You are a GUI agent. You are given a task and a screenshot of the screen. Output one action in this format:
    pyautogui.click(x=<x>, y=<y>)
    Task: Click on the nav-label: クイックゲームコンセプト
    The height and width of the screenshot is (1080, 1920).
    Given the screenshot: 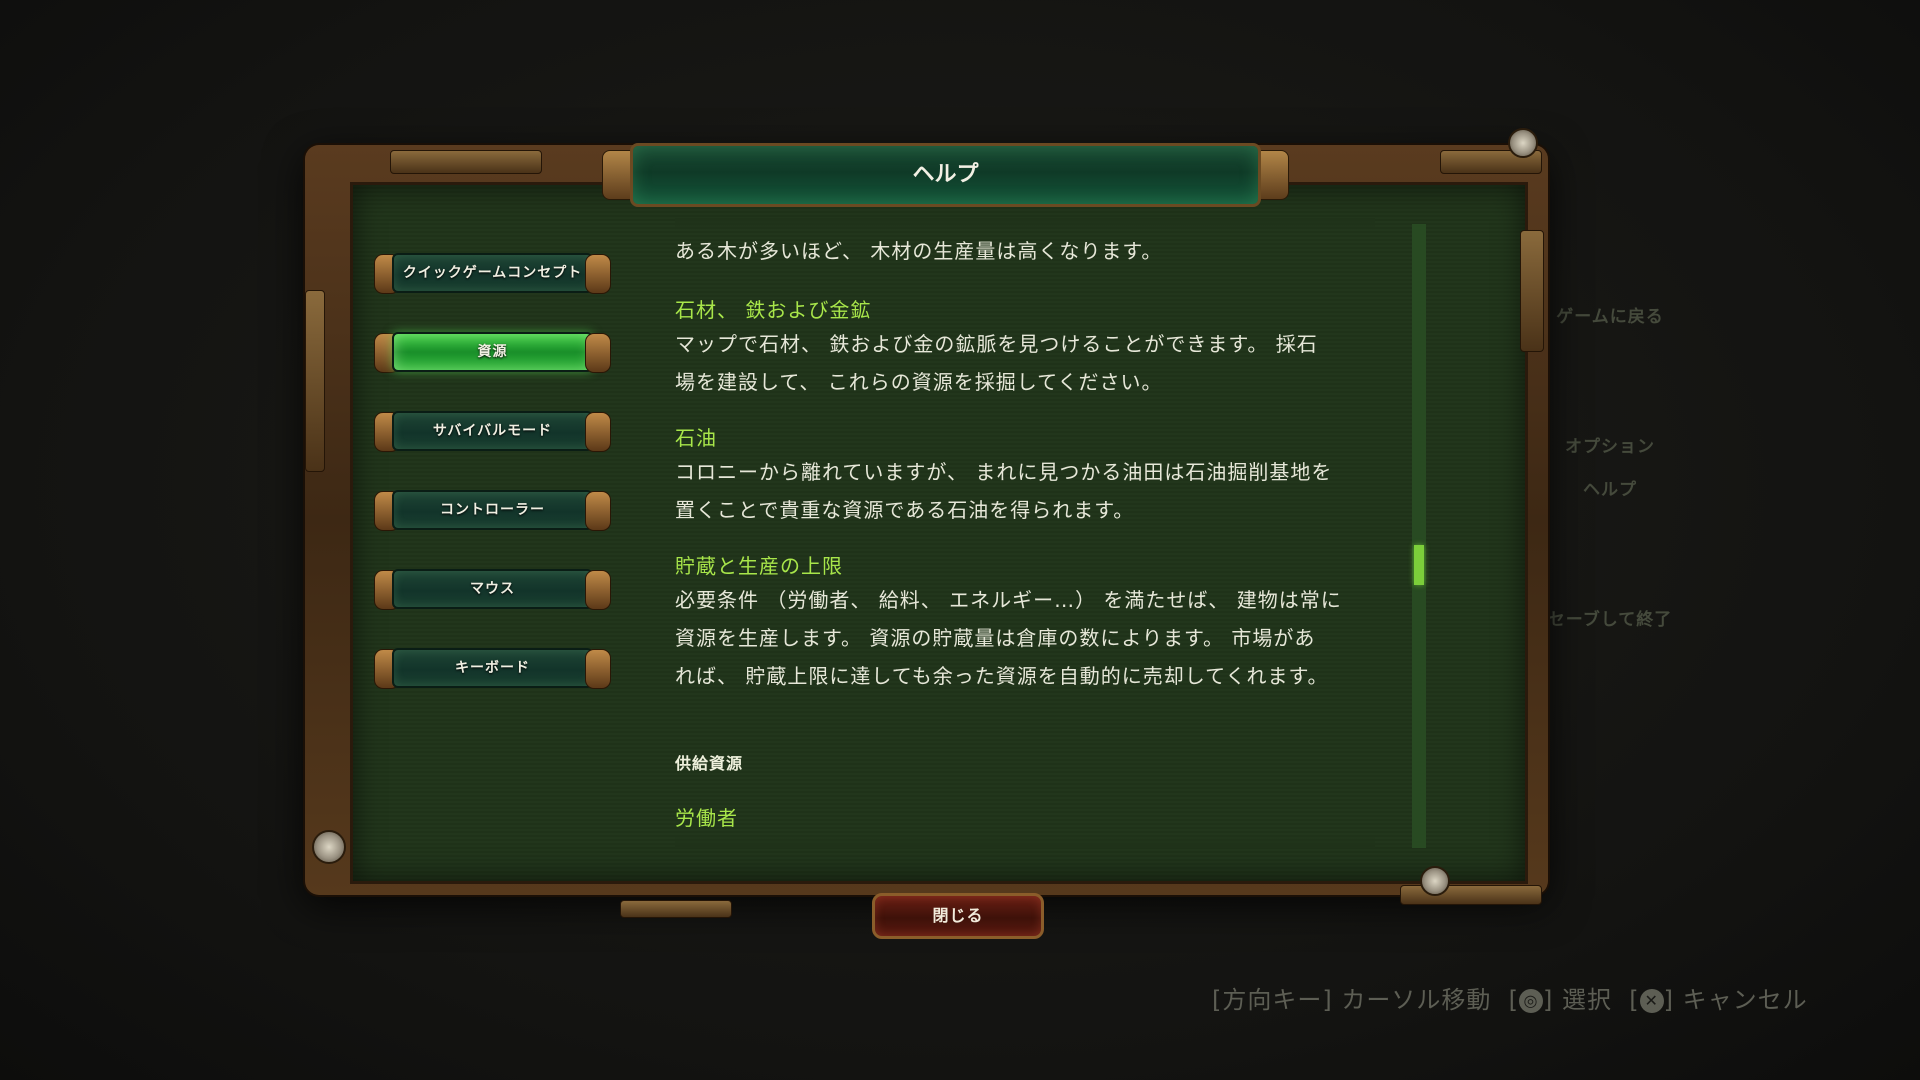 What is the action you would take?
    pyautogui.click(x=492, y=273)
    